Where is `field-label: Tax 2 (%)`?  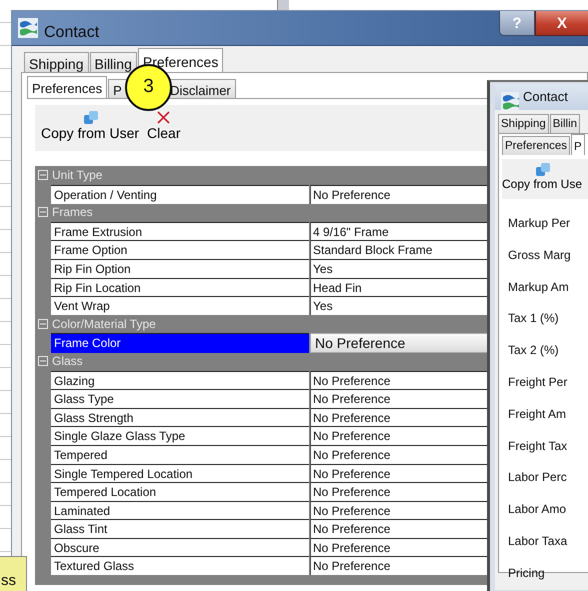
field-label: Tax 2 (%) is located at coordinates (534, 351).